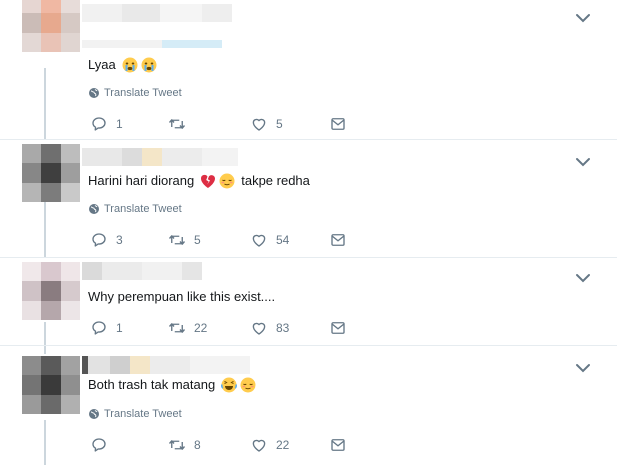  Describe the element at coordinates (225, 329) in the screenshot. I see `tweet-actions: 1 22 83` at that location.